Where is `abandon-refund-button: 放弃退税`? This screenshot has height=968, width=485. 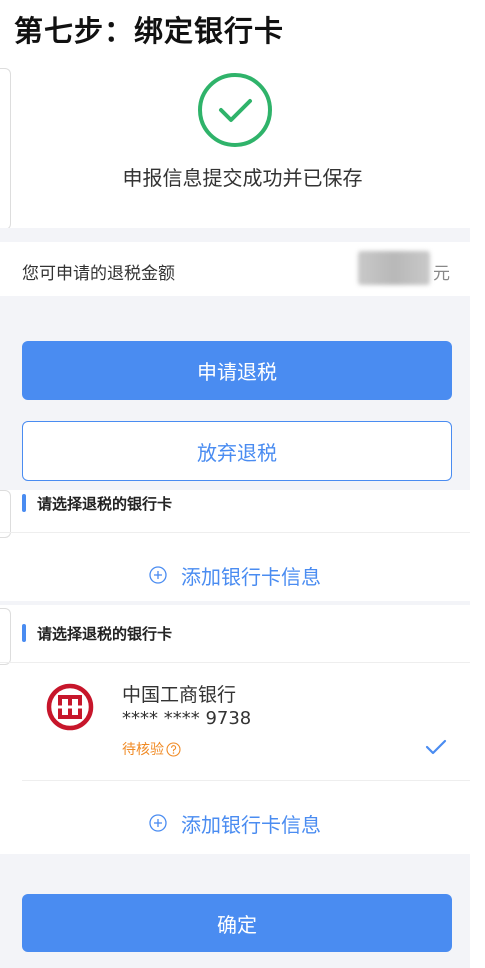 abandon-refund-button: 放弃退税 is located at coordinates (237, 451).